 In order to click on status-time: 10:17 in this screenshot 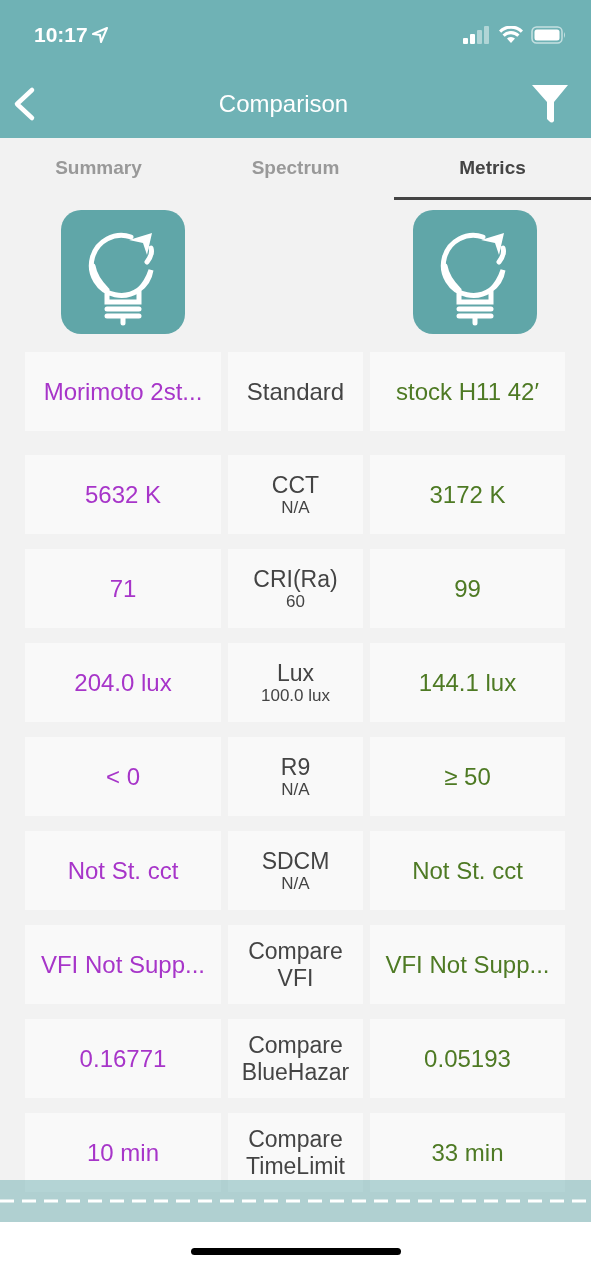, I will do `click(61, 35)`.